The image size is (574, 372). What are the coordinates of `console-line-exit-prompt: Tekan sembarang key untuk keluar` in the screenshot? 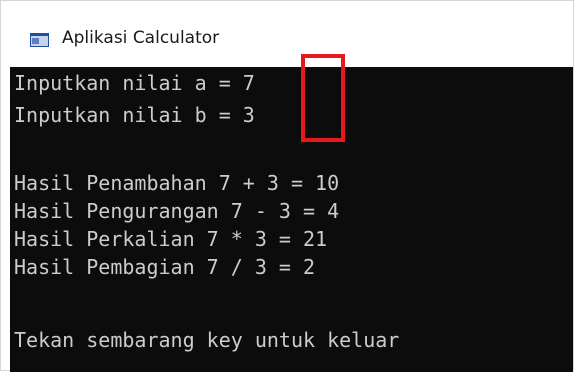 It's located at (207, 340).